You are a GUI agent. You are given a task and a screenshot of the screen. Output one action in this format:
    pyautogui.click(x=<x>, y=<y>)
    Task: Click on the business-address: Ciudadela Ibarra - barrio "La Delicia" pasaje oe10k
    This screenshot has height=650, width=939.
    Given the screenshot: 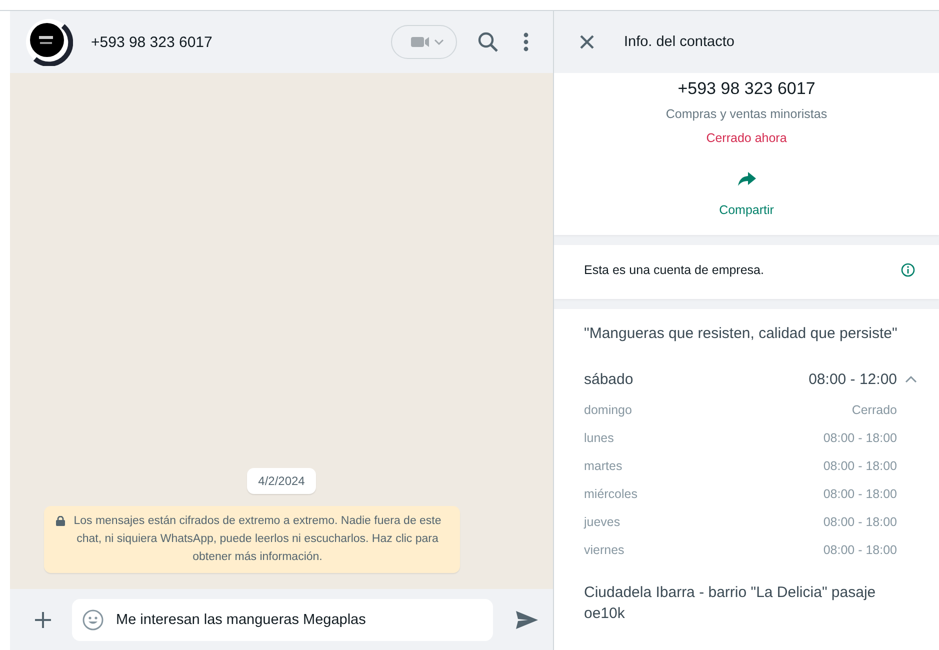 What is the action you would take?
    pyautogui.click(x=730, y=603)
    